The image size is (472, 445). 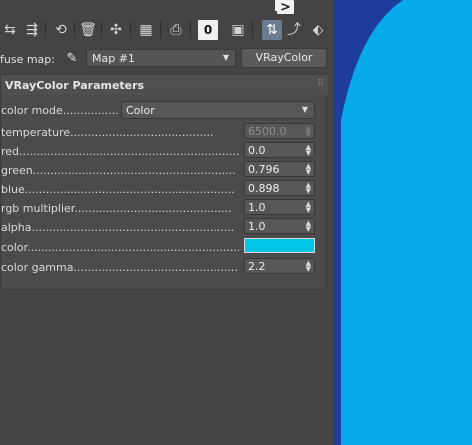 What do you see at coordinates (279, 207) in the screenshot?
I see `rgb-multiplier-spinner: 1.0 ▲ ▼` at bounding box center [279, 207].